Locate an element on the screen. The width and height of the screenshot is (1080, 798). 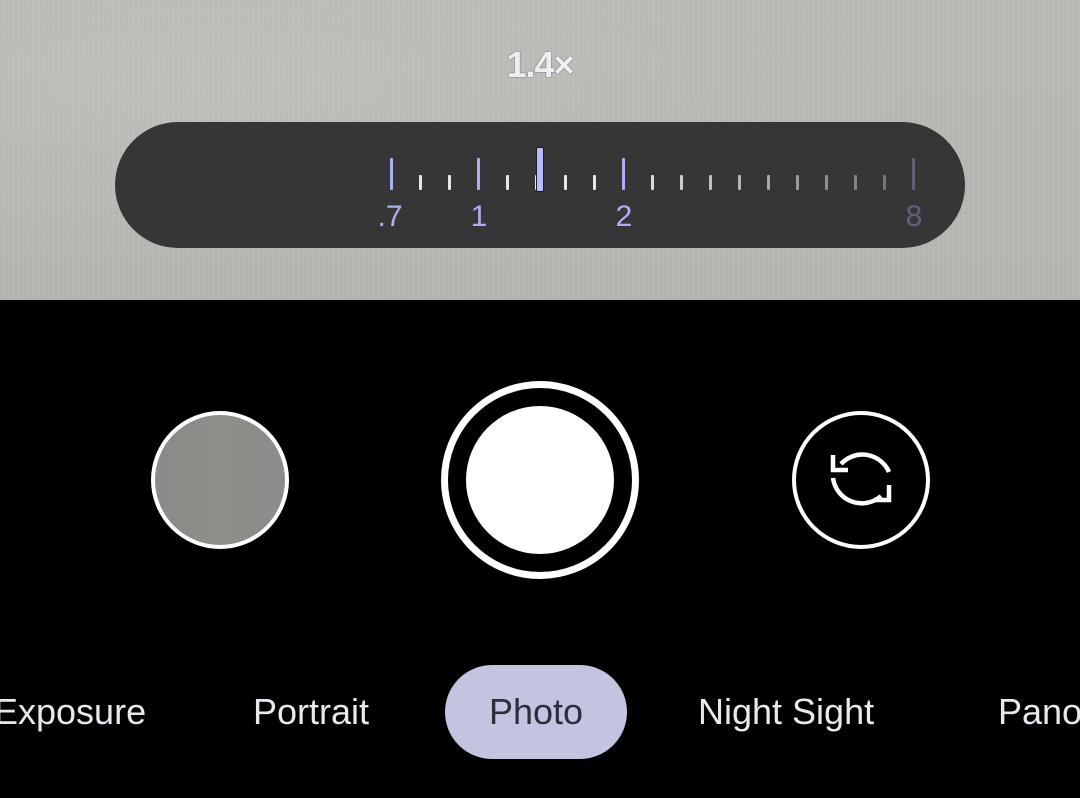
zoom-dial-label: 8 is located at coordinates (914, 217).